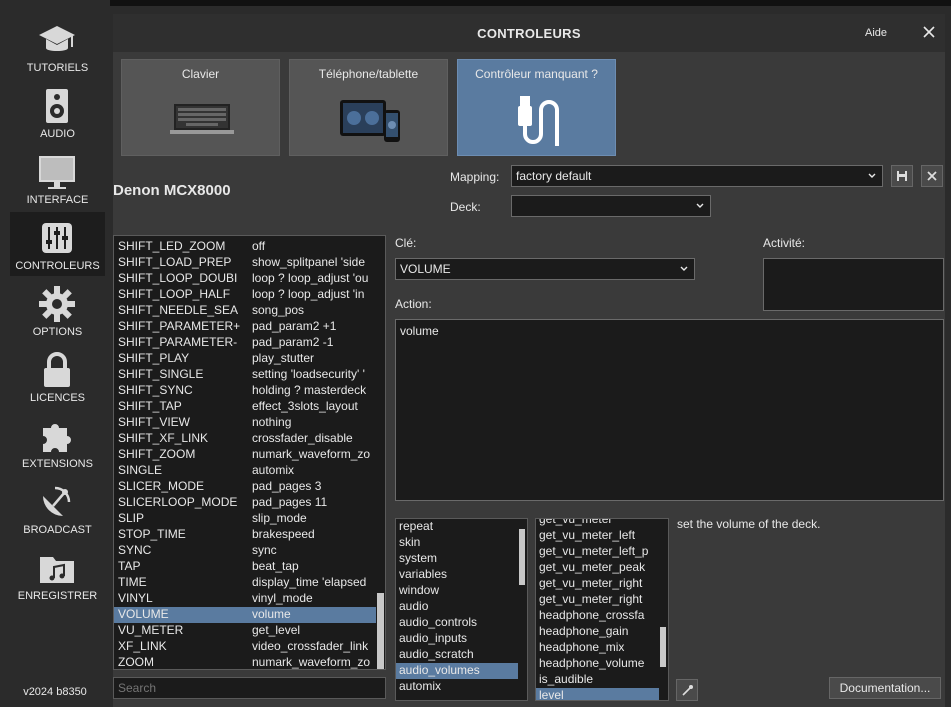 This screenshot has height=707, width=951. What do you see at coordinates (545, 269) in the screenshot?
I see `key-select: VOLUME` at bounding box center [545, 269].